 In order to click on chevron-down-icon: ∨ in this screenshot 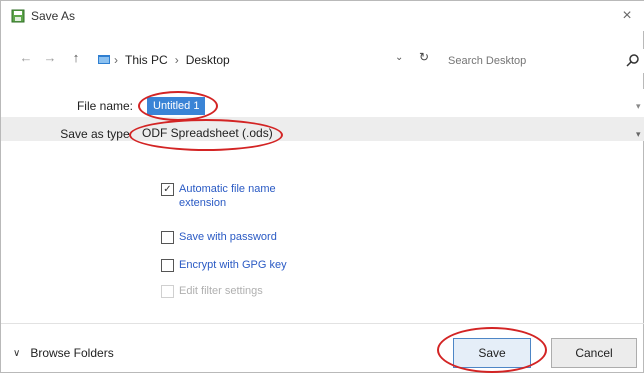, I will do `click(17, 353)`.